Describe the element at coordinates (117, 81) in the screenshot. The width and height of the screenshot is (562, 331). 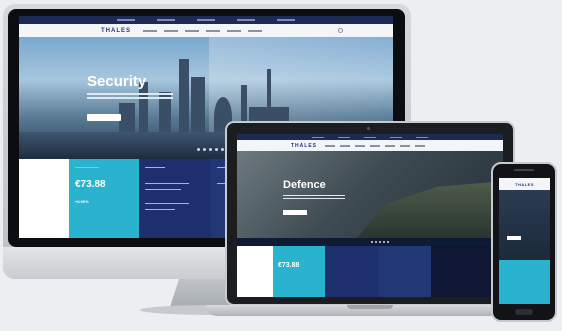
I see `hero-title: Security` at that location.